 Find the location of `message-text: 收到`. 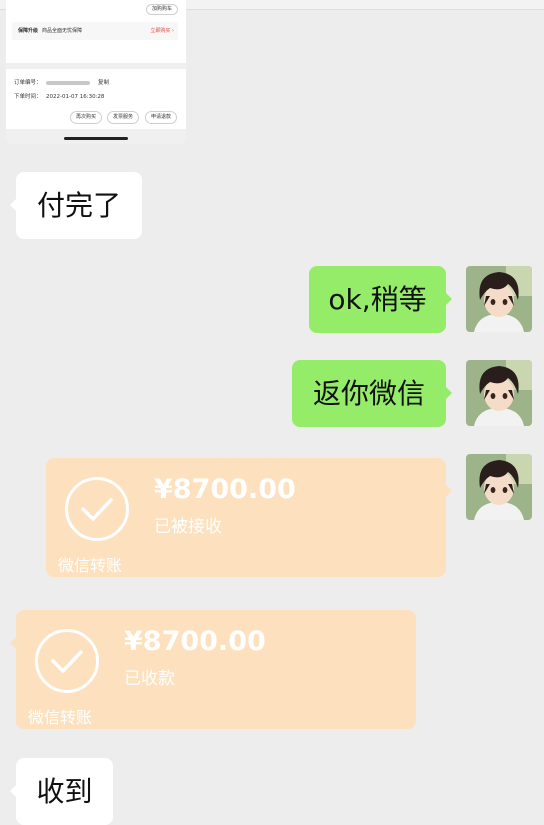

message-text: 收到 is located at coordinates (64, 791).